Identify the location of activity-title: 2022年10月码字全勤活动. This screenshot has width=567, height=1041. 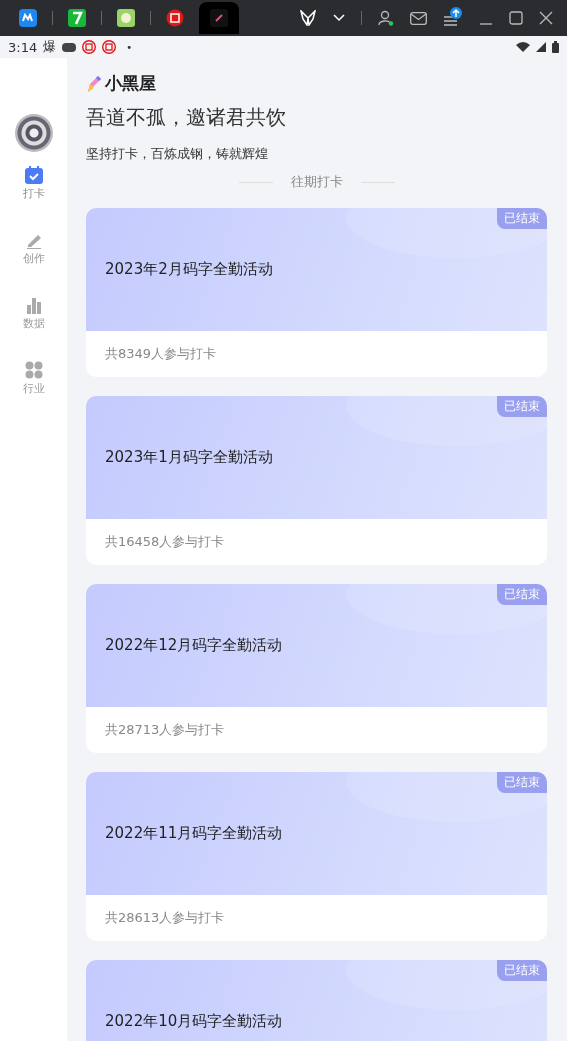
(194, 1021).